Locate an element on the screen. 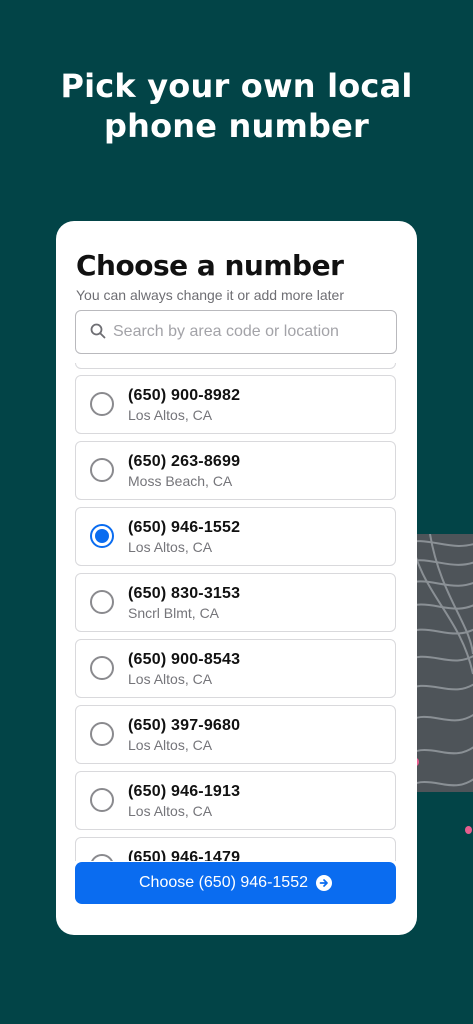 Image resolution: width=473 pixels, height=1024 pixels. number-option-selected: (650) 946-1552 Los Altos, CA is located at coordinates (235, 536).